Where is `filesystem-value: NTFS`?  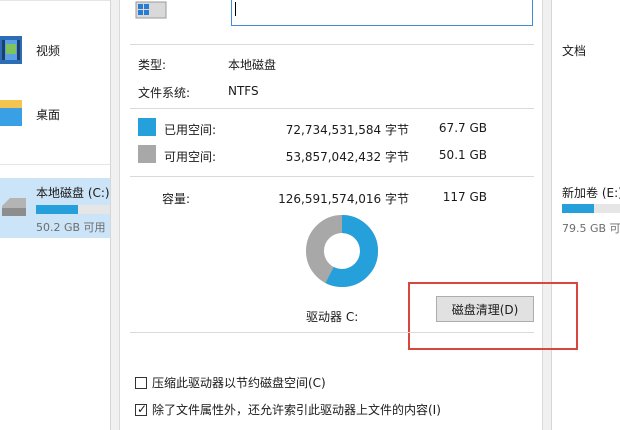 filesystem-value: NTFS is located at coordinates (243, 91).